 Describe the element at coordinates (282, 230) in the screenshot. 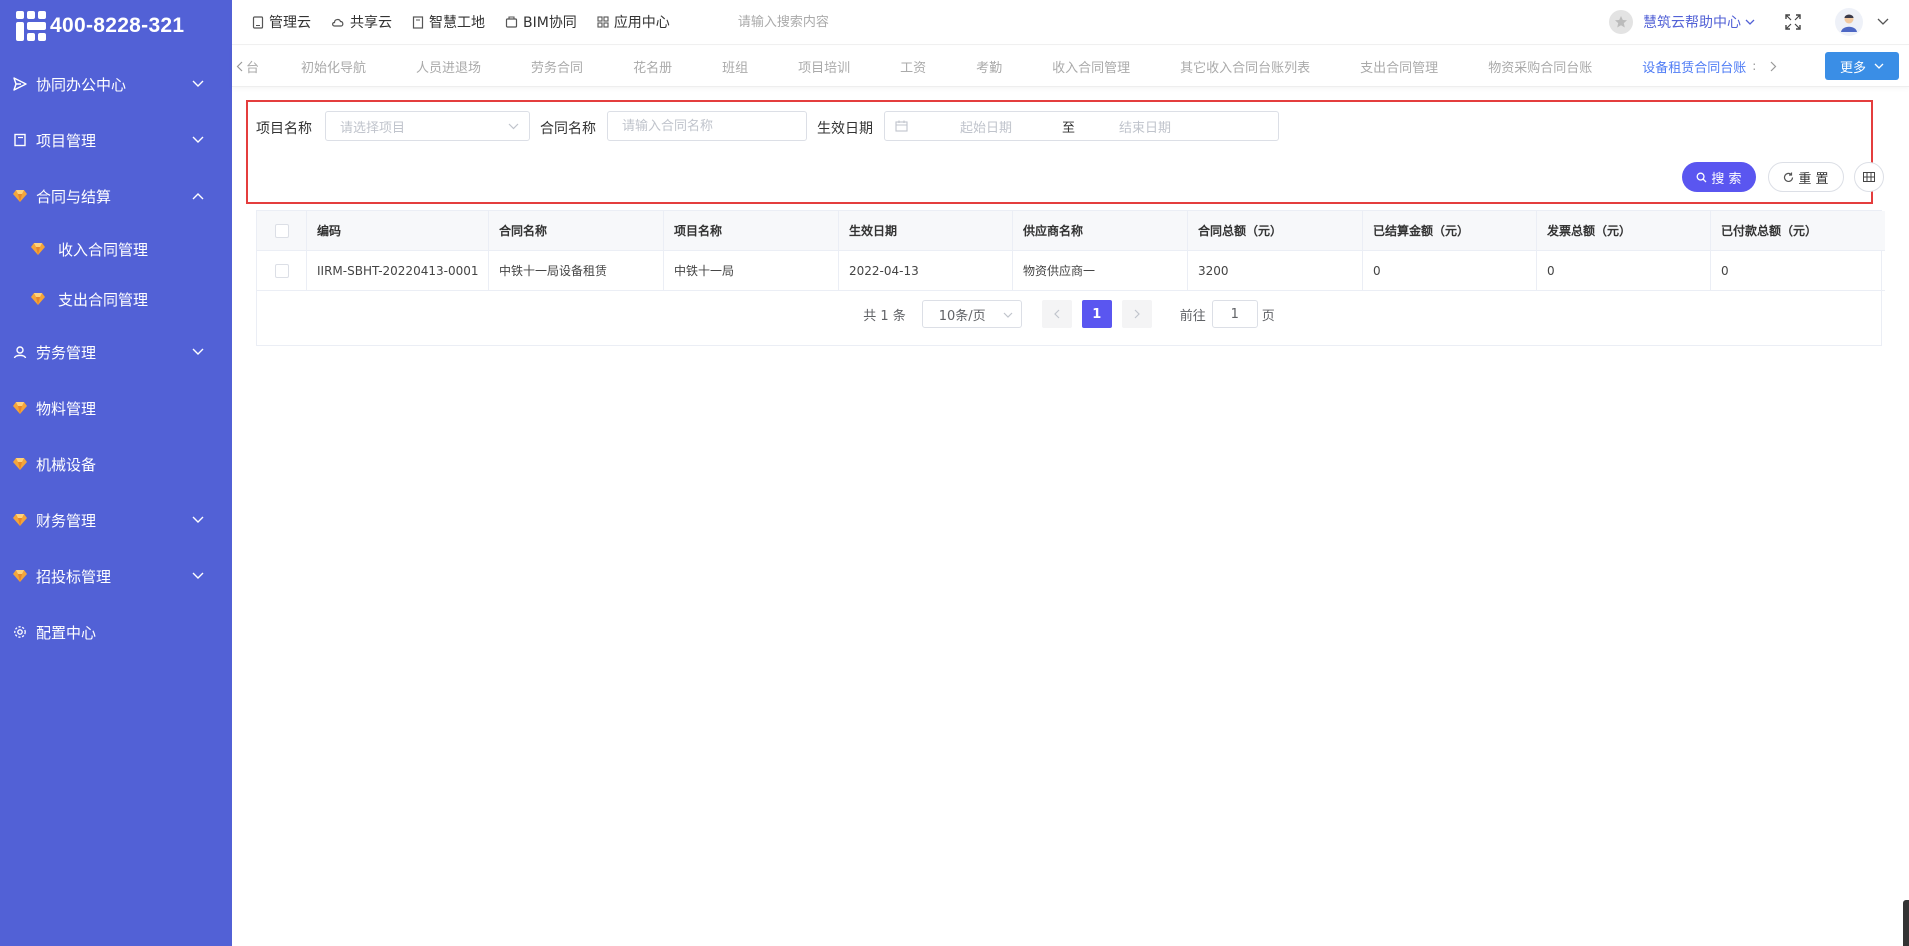

I see `select-all-checkbox` at that location.